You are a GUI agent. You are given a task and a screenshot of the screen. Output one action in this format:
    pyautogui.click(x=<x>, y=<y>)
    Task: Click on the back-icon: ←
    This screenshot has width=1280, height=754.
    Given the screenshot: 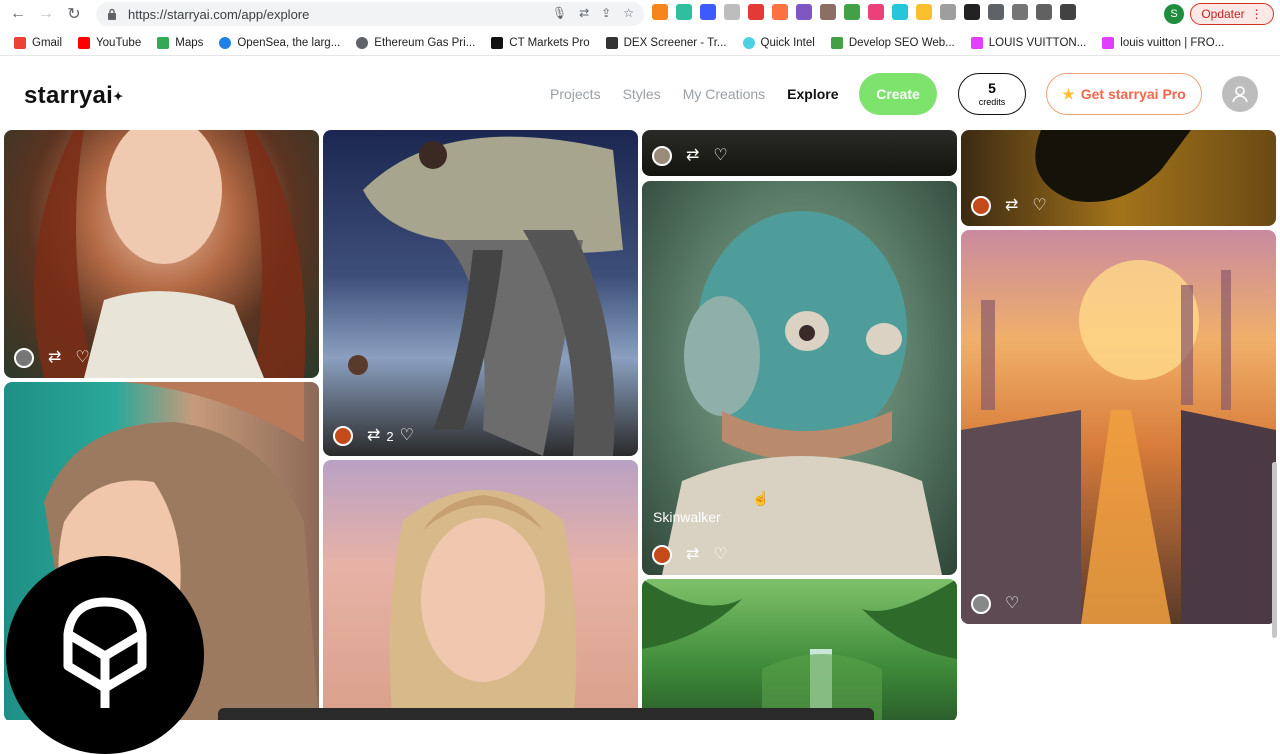 What is the action you would take?
    pyautogui.click(x=18, y=14)
    